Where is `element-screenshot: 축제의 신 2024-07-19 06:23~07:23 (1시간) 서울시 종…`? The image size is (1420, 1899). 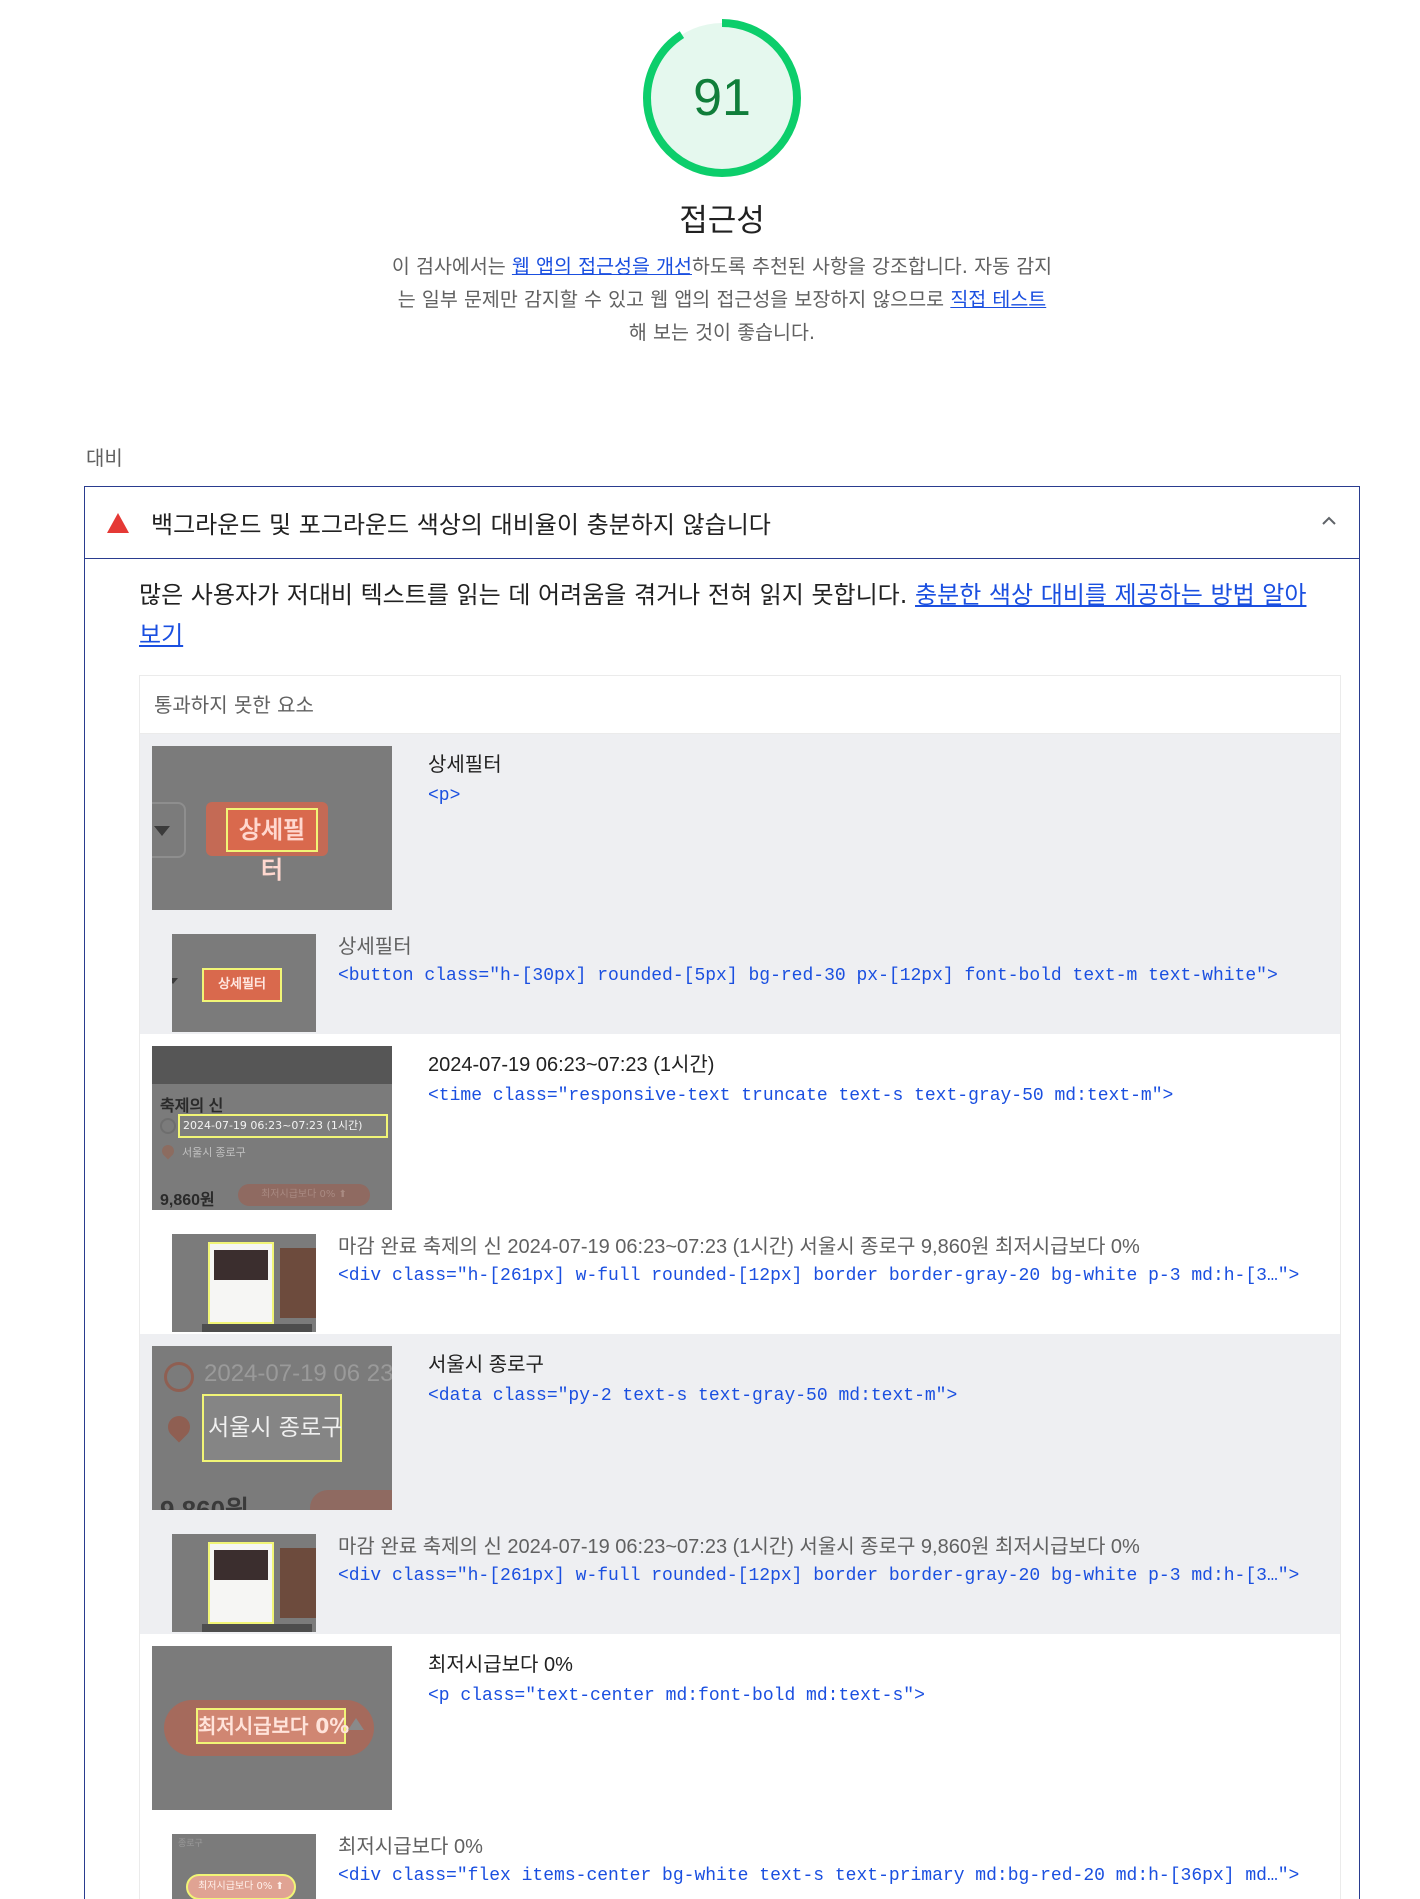
element-screenshot: 축제의 신 2024-07-19 06:23~07:23 (1시간) 서울시 종… is located at coordinates (272, 1128).